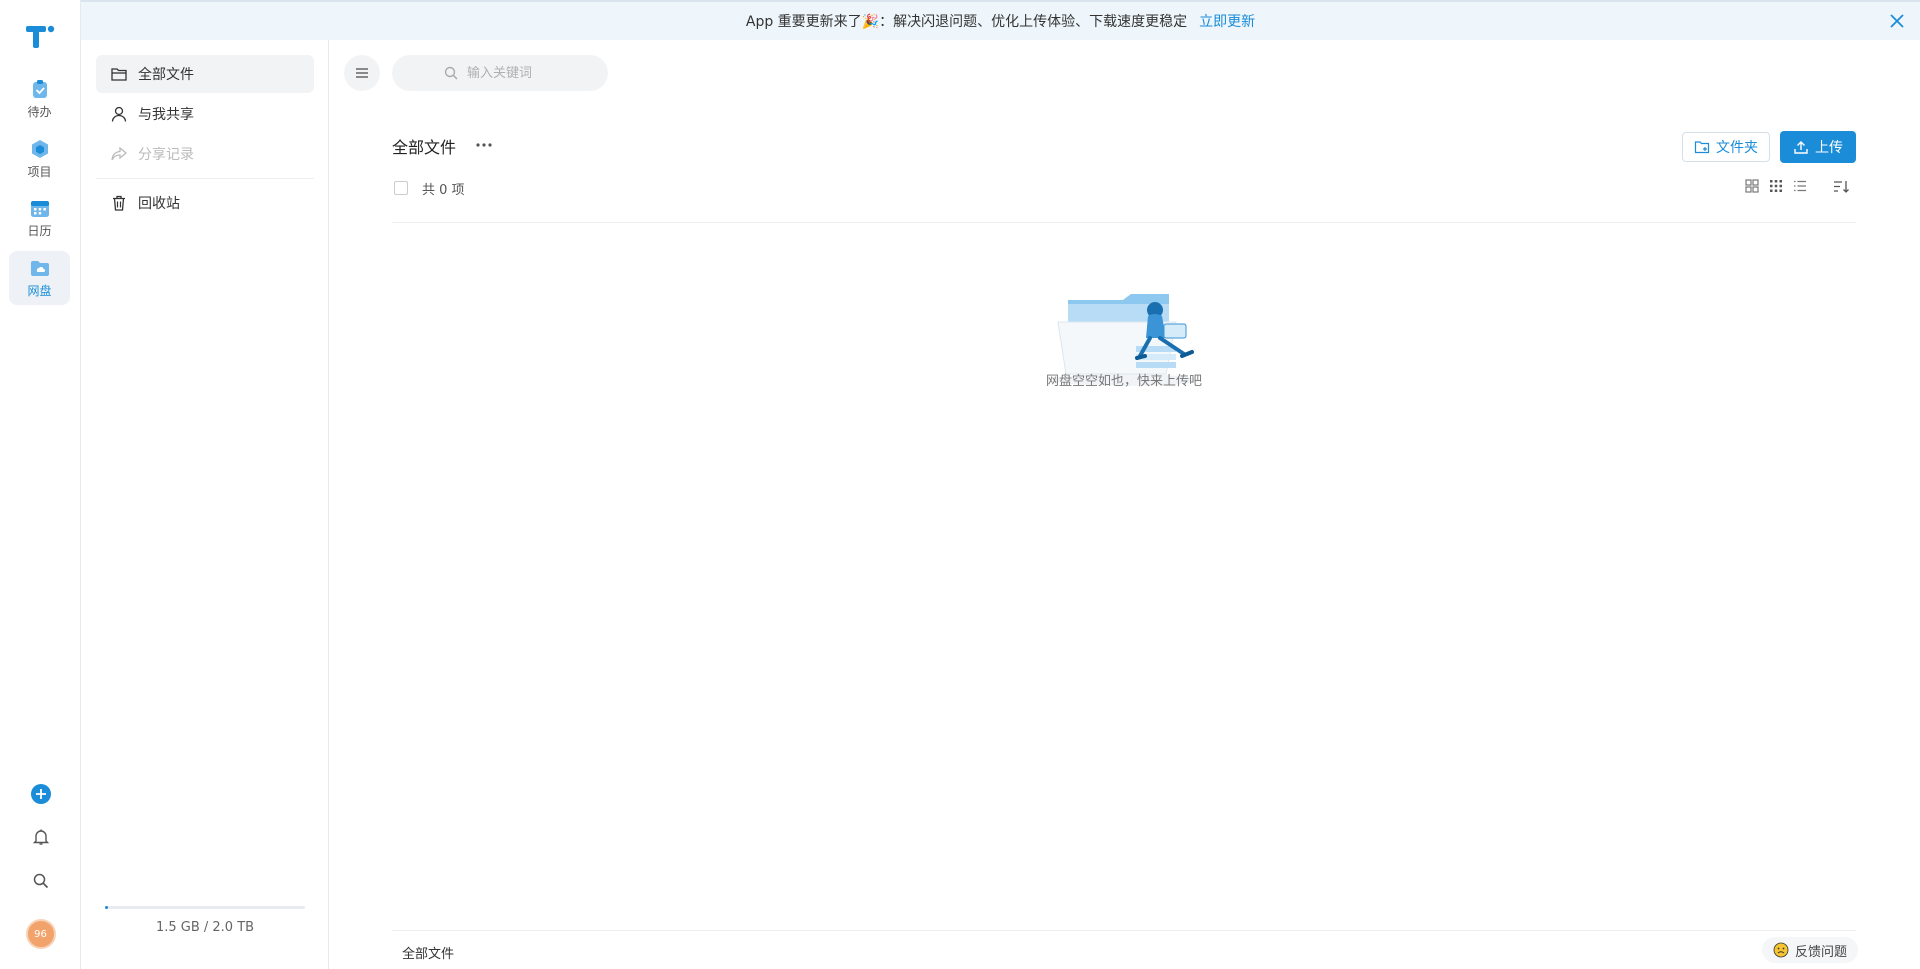  Describe the element at coordinates (1124, 222) in the screenshot. I see `list-header-divider` at that location.